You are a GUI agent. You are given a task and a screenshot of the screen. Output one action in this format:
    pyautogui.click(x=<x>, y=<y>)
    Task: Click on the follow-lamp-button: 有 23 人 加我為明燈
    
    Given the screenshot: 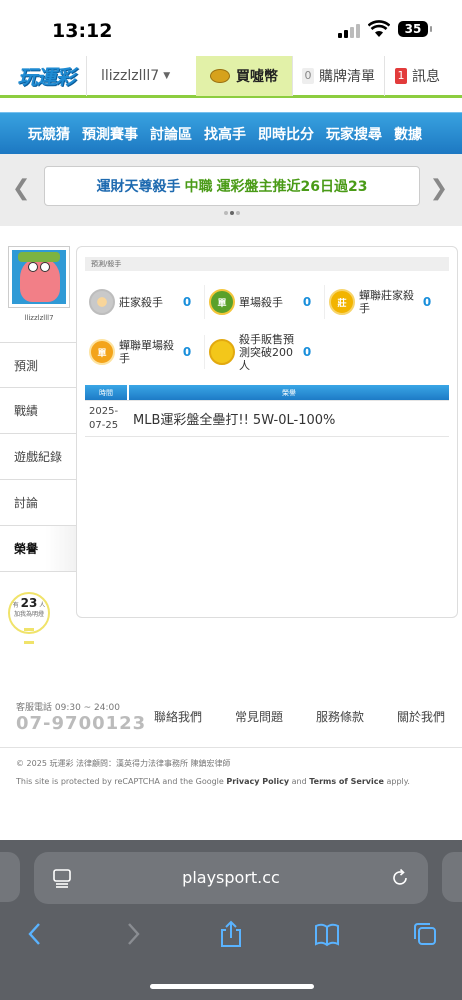 What is the action you would take?
    pyautogui.click(x=29, y=618)
    